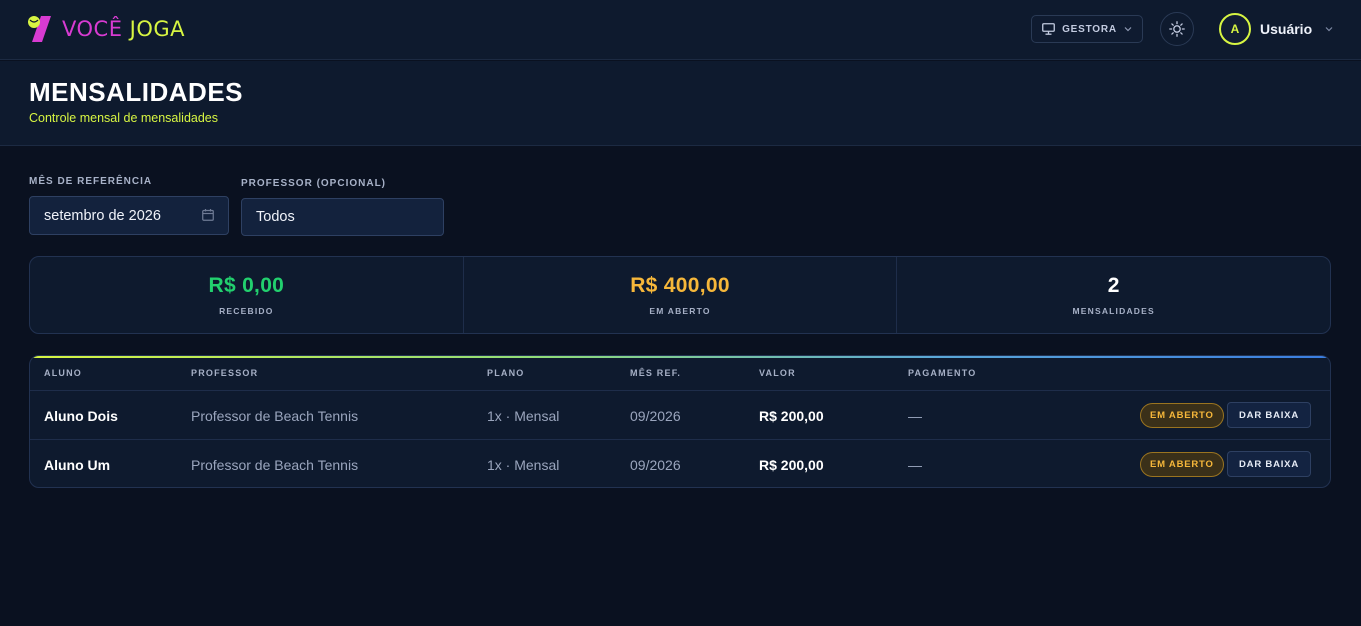 Image resolution: width=1361 pixels, height=626 pixels. What do you see at coordinates (342, 217) in the screenshot?
I see `teacher-select: Todos` at bounding box center [342, 217].